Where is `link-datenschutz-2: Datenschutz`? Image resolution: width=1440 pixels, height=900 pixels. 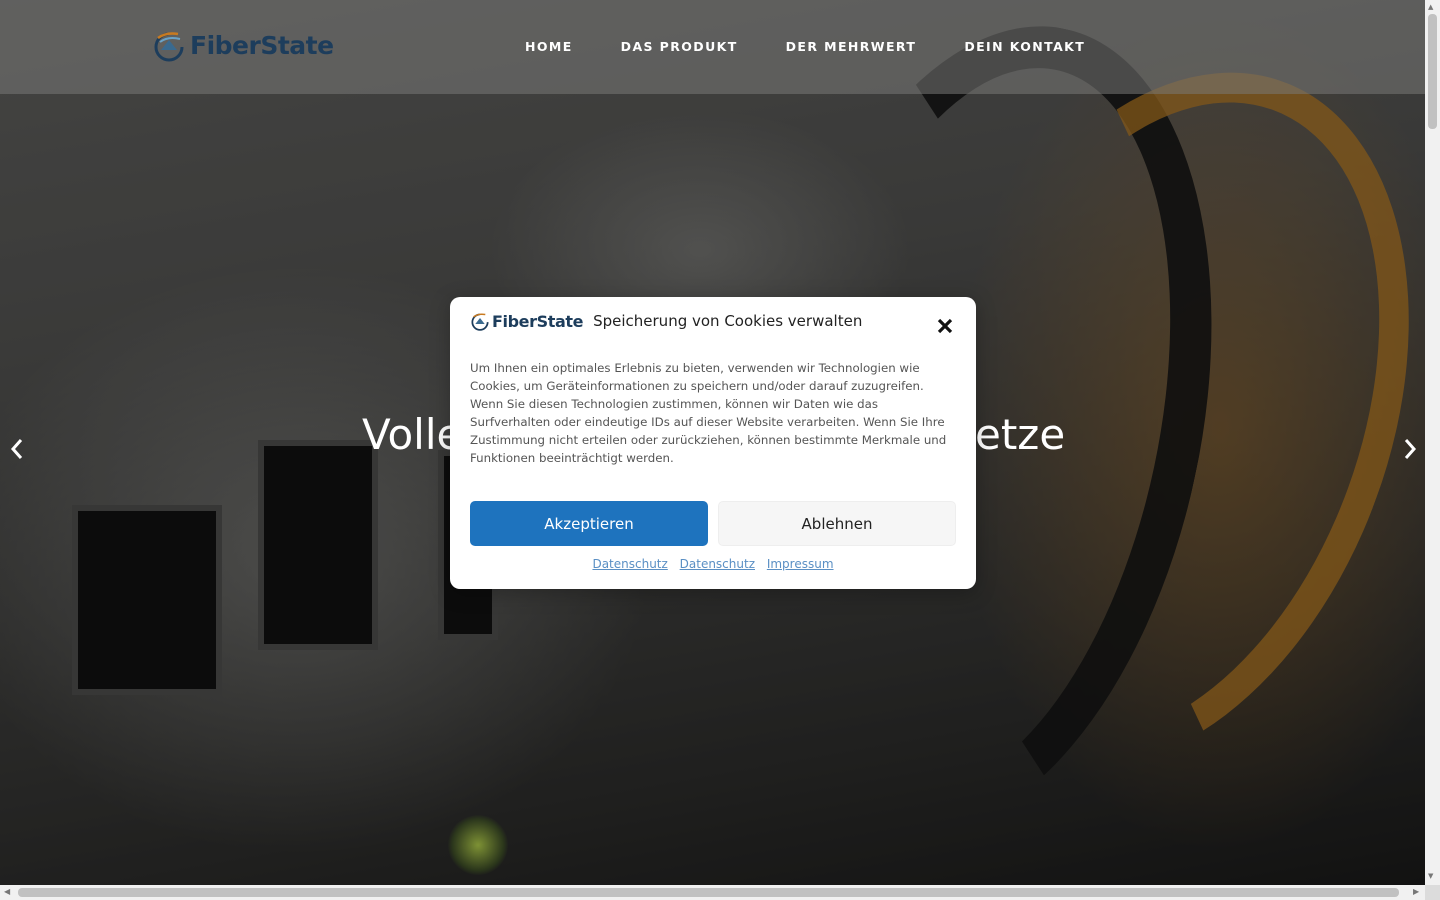
link-datenschutz-2: Datenschutz is located at coordinates (717, 564).